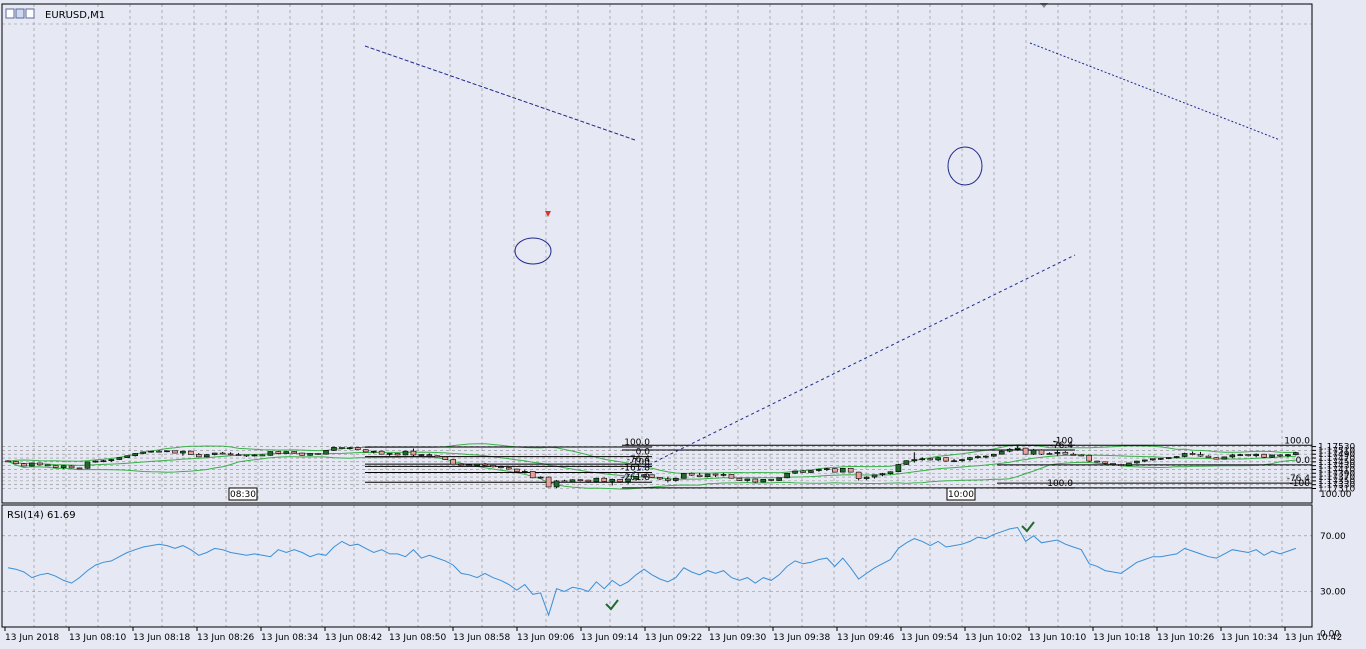 Image resolution: width=1366 pixels, height=649 pixels. I want to click on time-marker-label: 08:30, so click(243, 495).